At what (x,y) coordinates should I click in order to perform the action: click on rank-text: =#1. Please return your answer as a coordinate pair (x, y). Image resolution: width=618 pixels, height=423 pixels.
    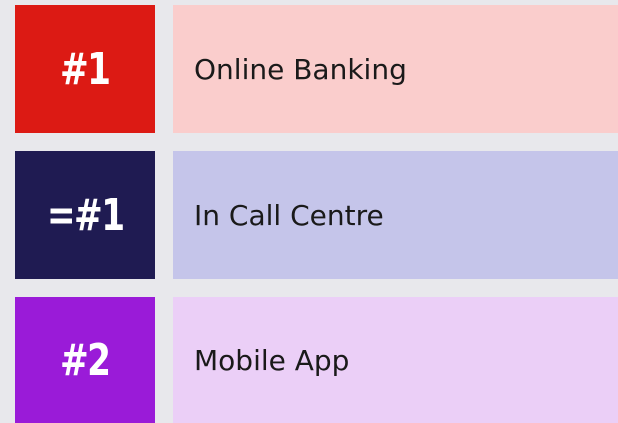
    Looking at the image, I should click on (85, 215).